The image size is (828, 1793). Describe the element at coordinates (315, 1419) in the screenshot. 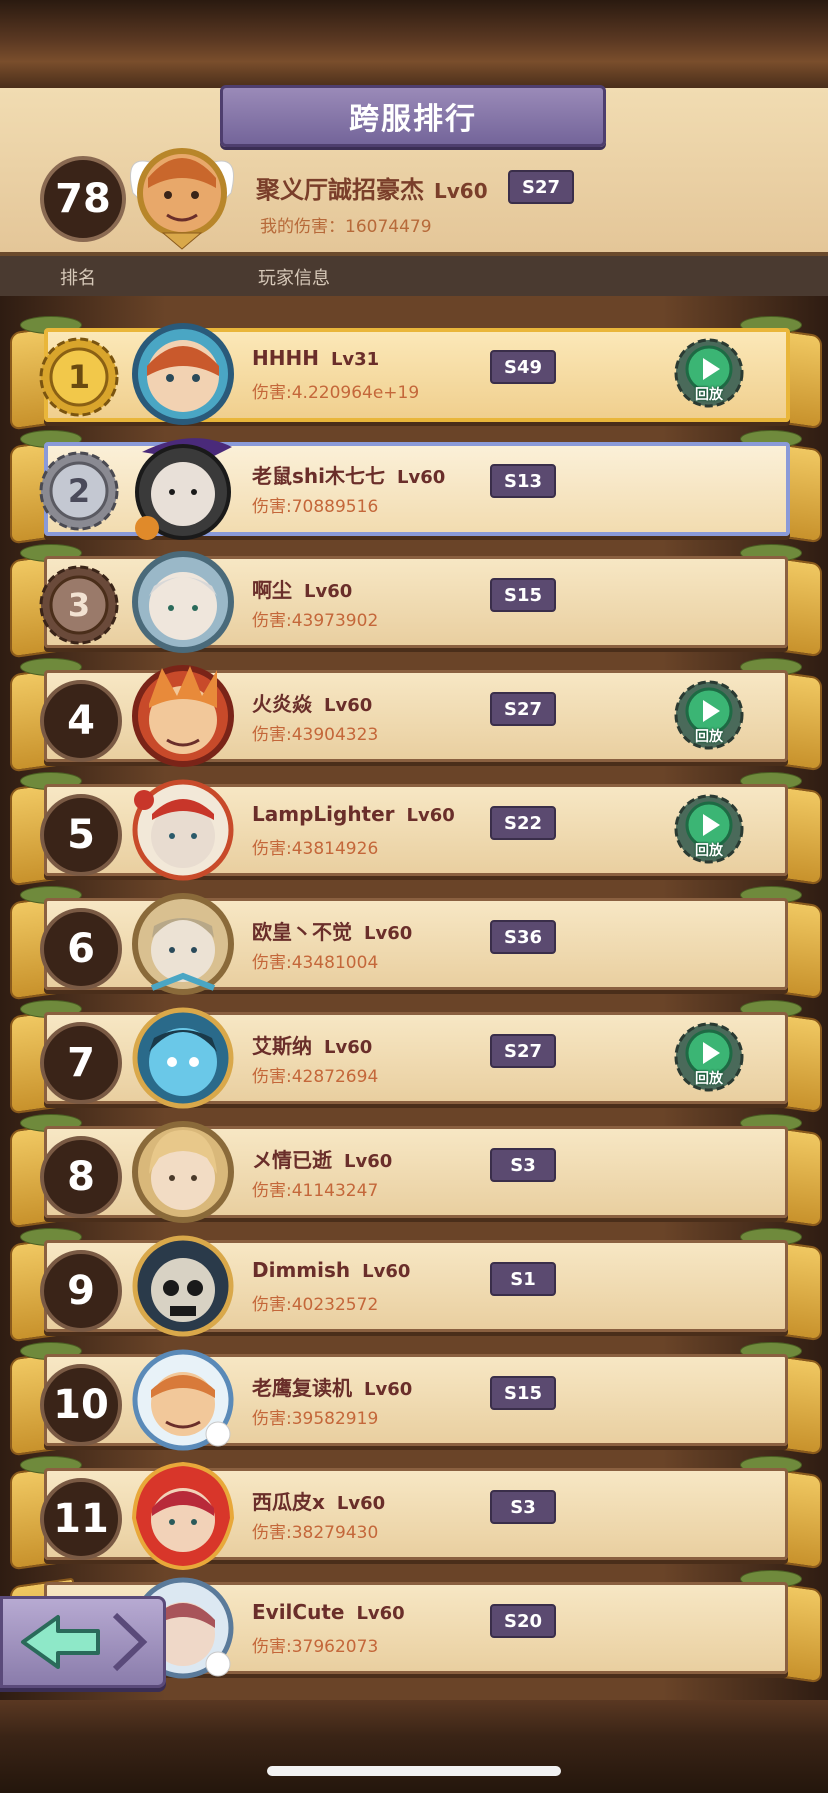

I see `player-damage: 伤害:39582919` at that location.